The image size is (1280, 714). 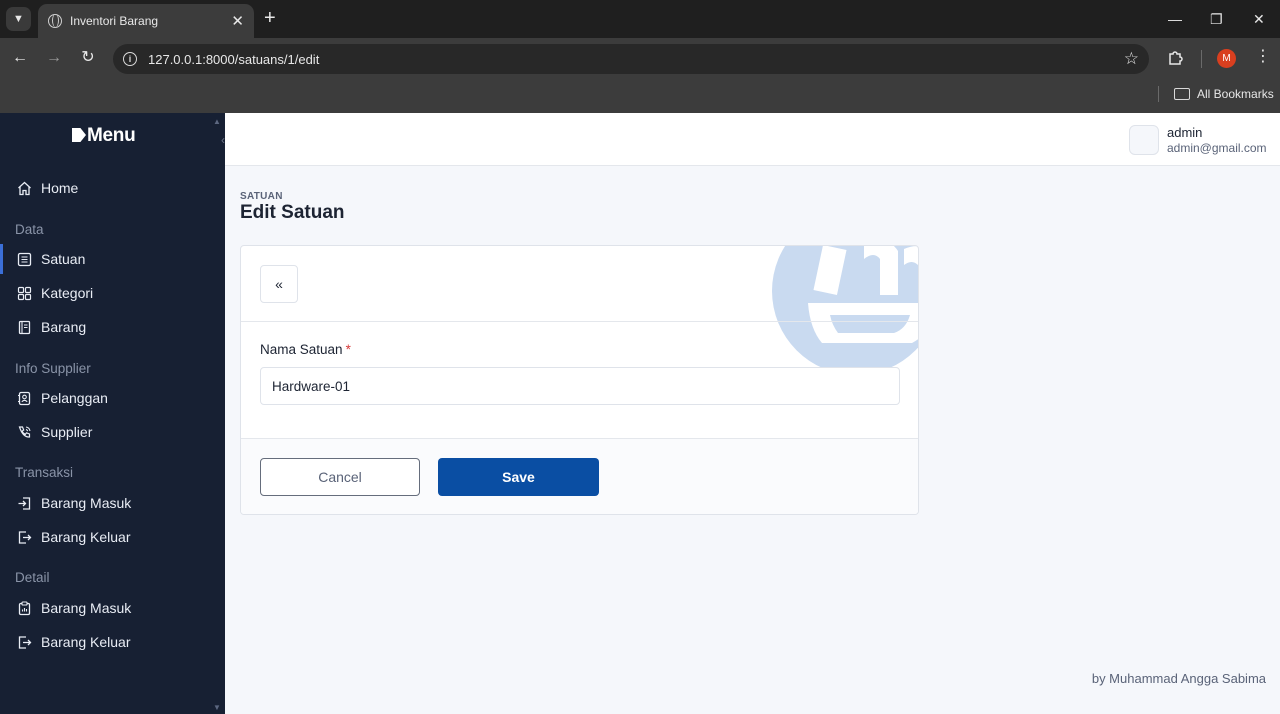 What do you see at coordinates (112, 398) in the screenshot?
I see `sidebar-item-pelanggan: Pelanggan` at bounding box center [112, 398].